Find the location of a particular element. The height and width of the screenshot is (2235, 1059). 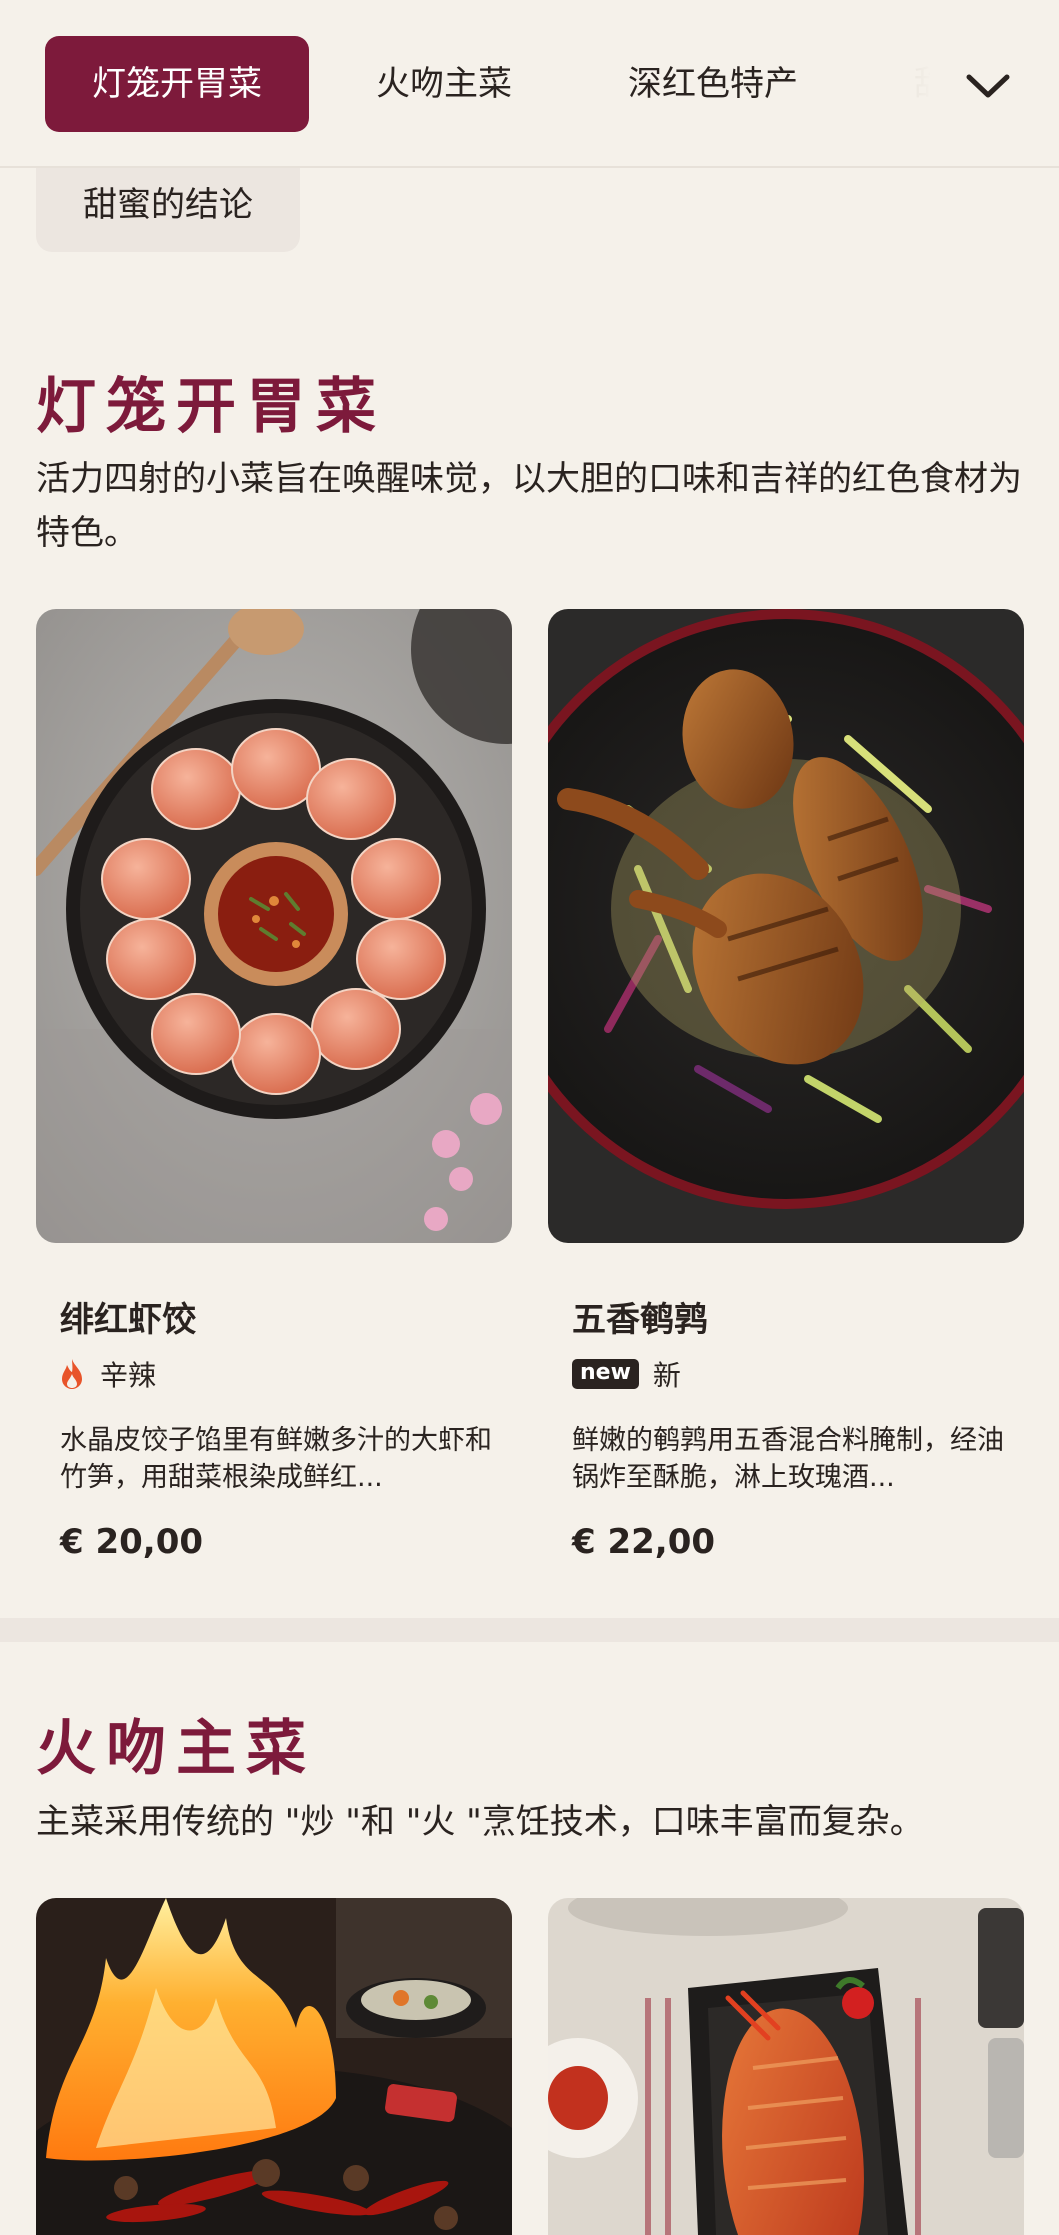

tag-label: 新 is located at coordinates (666, 1375).